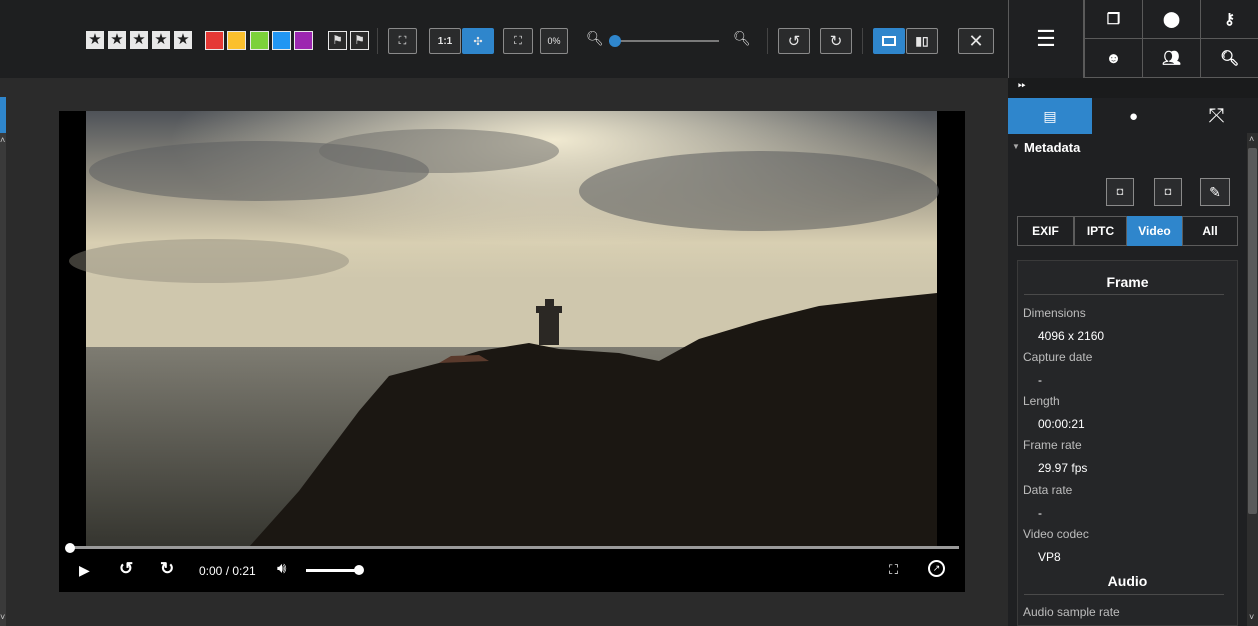  I want to click on zoom-slider-handle, so click(615, 41).